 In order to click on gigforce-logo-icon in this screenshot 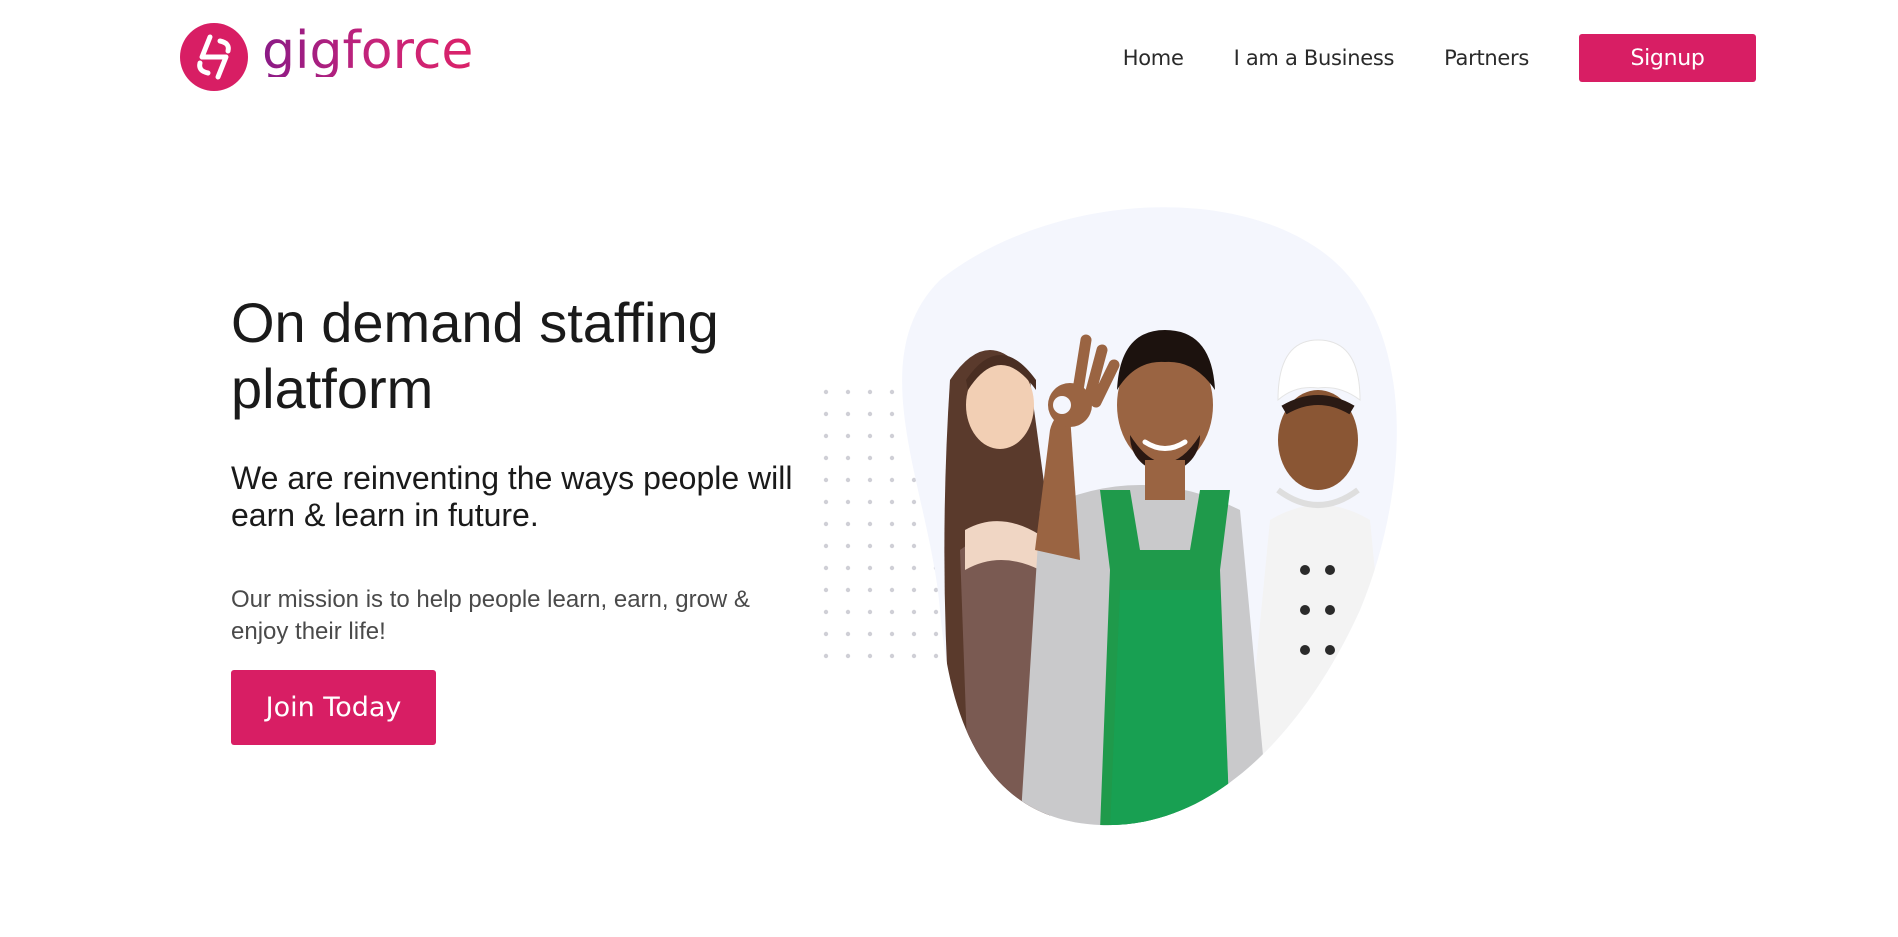, I will do `click(214, 57)`.